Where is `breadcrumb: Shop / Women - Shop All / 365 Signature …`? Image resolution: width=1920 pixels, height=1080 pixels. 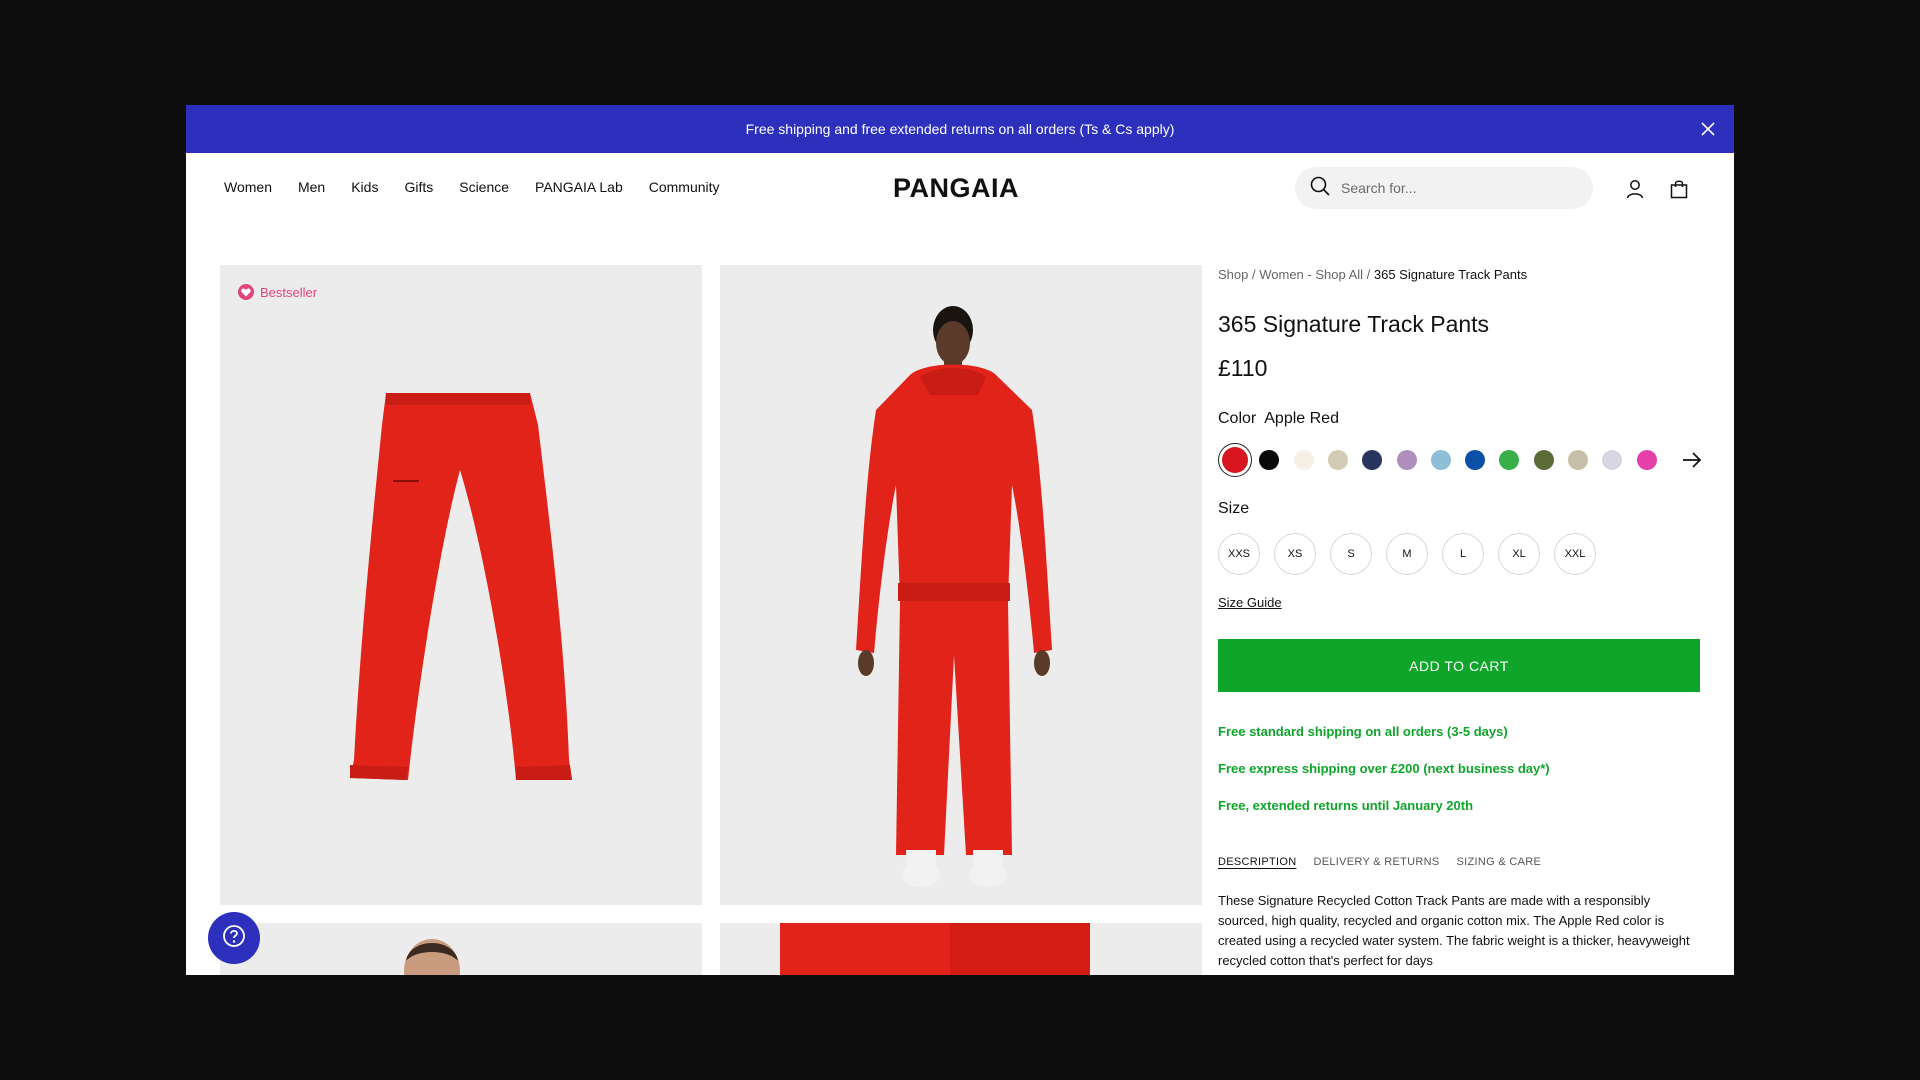
breadcrumb: Shop / Women - Shop All / 365 Signature … is located at coordinates (1373, 274).